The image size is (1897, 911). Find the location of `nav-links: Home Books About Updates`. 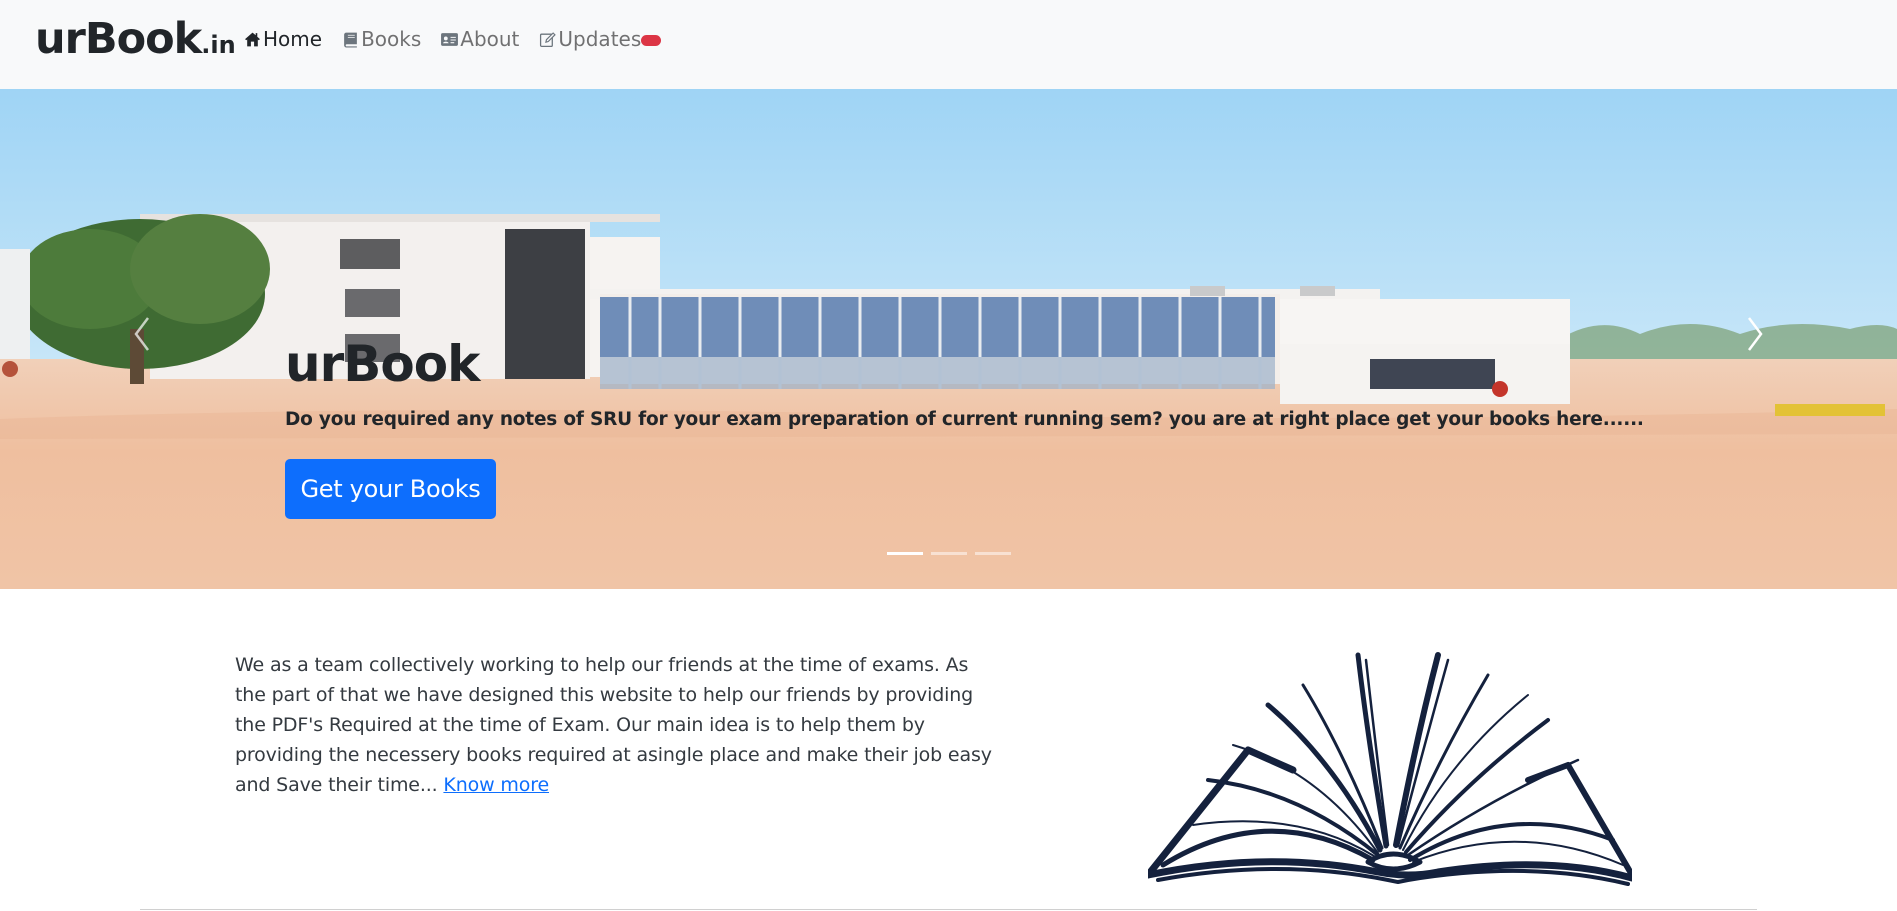

nav-links: Home Books About Updates is located at coordinates (461, 39).